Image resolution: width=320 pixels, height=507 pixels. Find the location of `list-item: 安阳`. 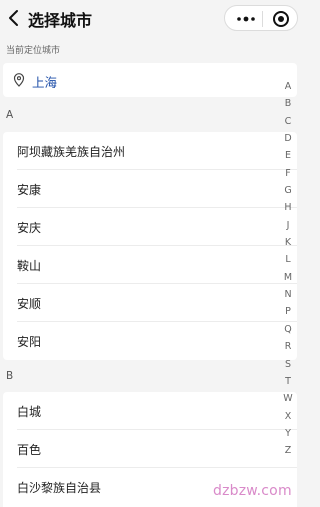

list-item: 安阳 is located at coordinates (150, 341).